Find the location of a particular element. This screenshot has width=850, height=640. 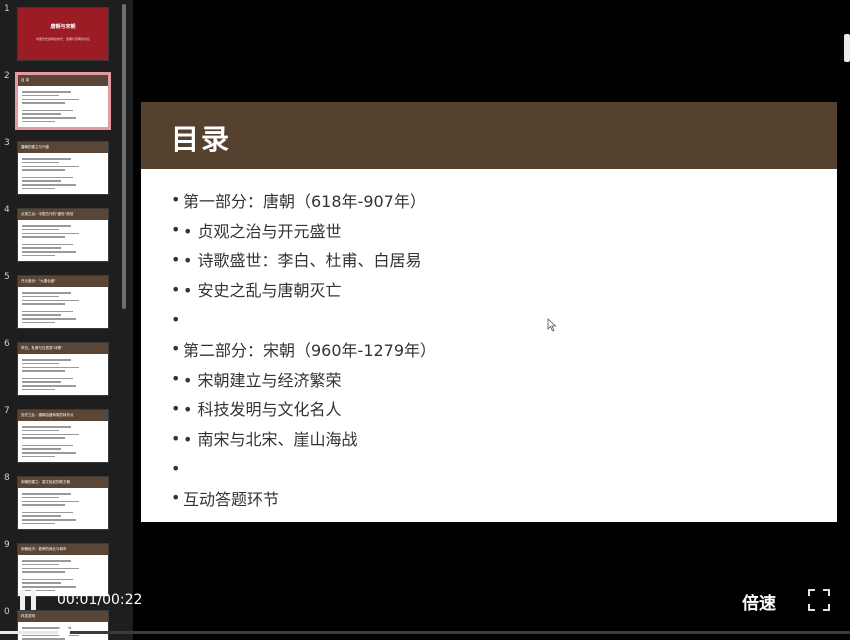

thumbnail-preview: 唐朝与宋朝中国历史的辉煌时代：唐朝与宋朝的对比 is located at coordinates (63, 34).